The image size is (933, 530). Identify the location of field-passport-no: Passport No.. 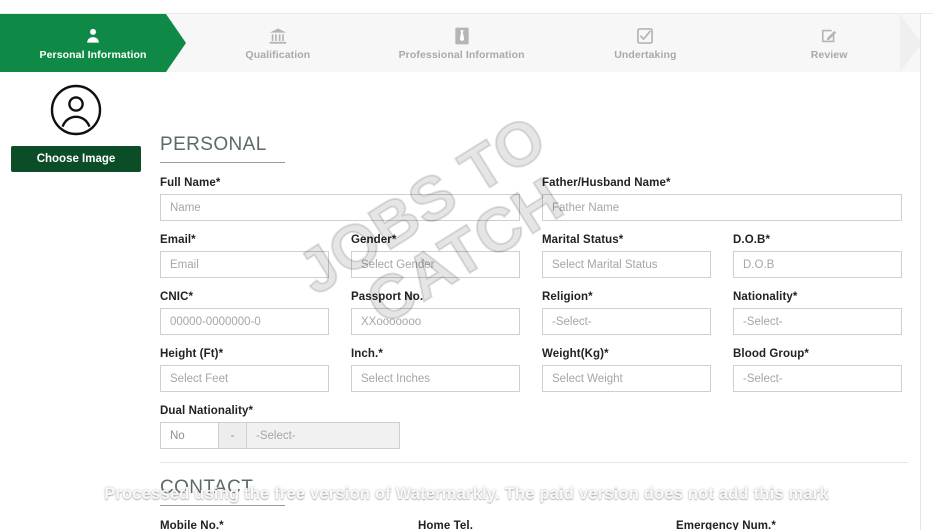
(435, 313).